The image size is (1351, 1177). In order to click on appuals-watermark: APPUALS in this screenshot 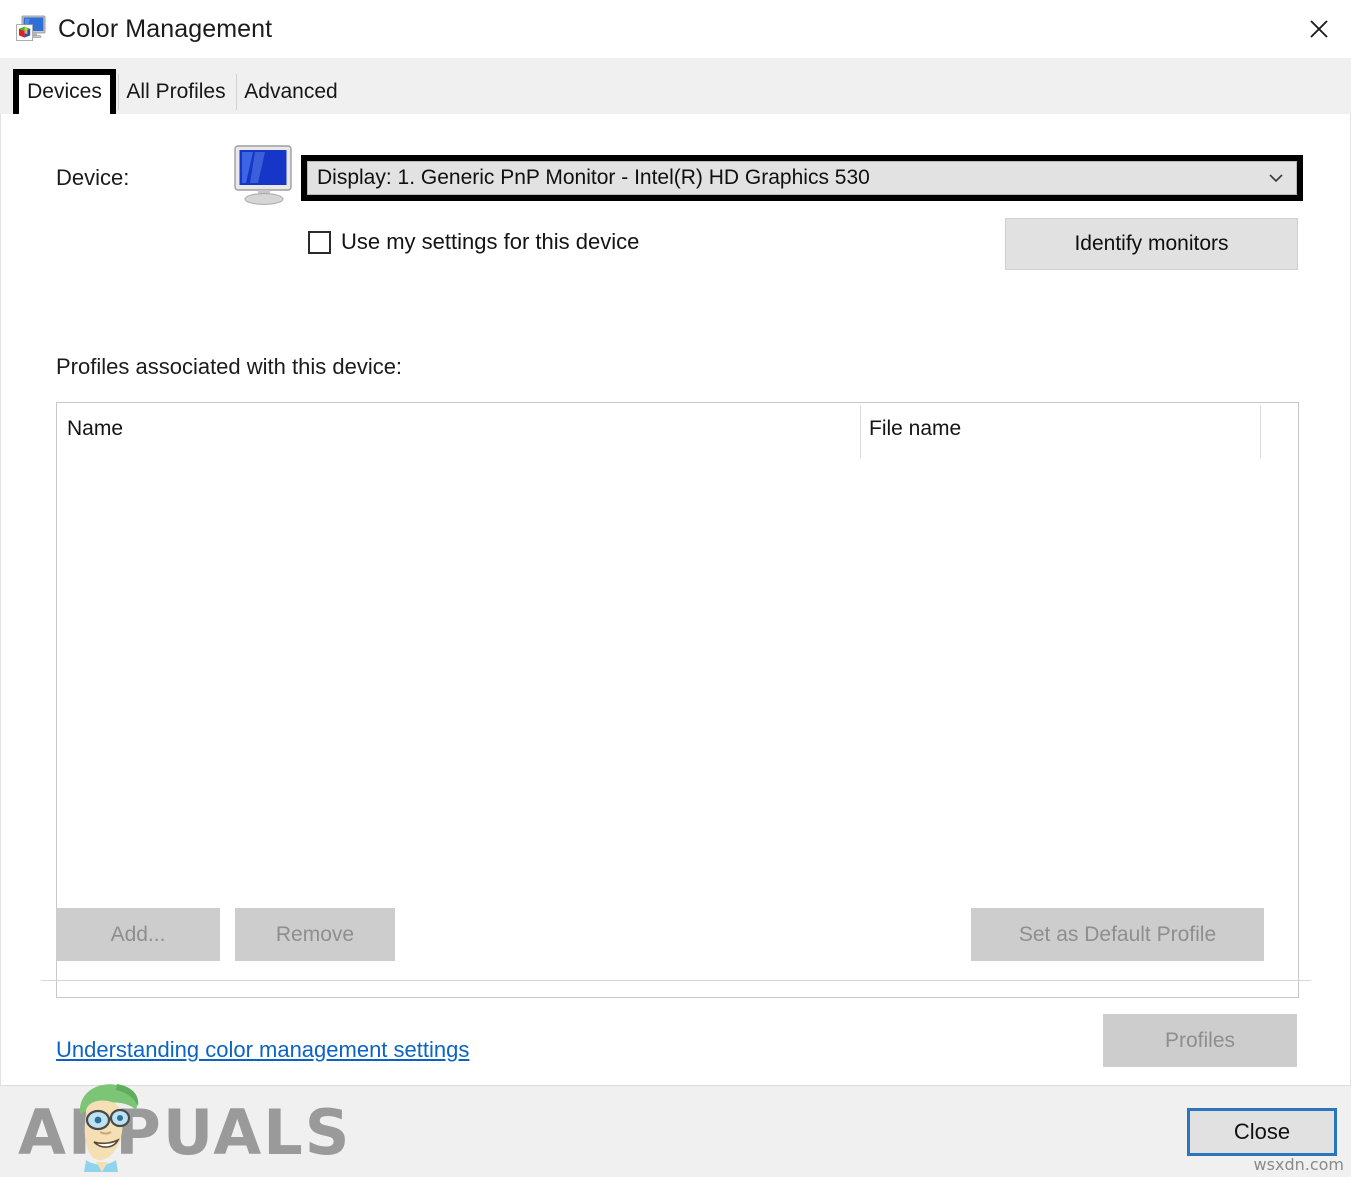, I will do `click(185, 1128)`.